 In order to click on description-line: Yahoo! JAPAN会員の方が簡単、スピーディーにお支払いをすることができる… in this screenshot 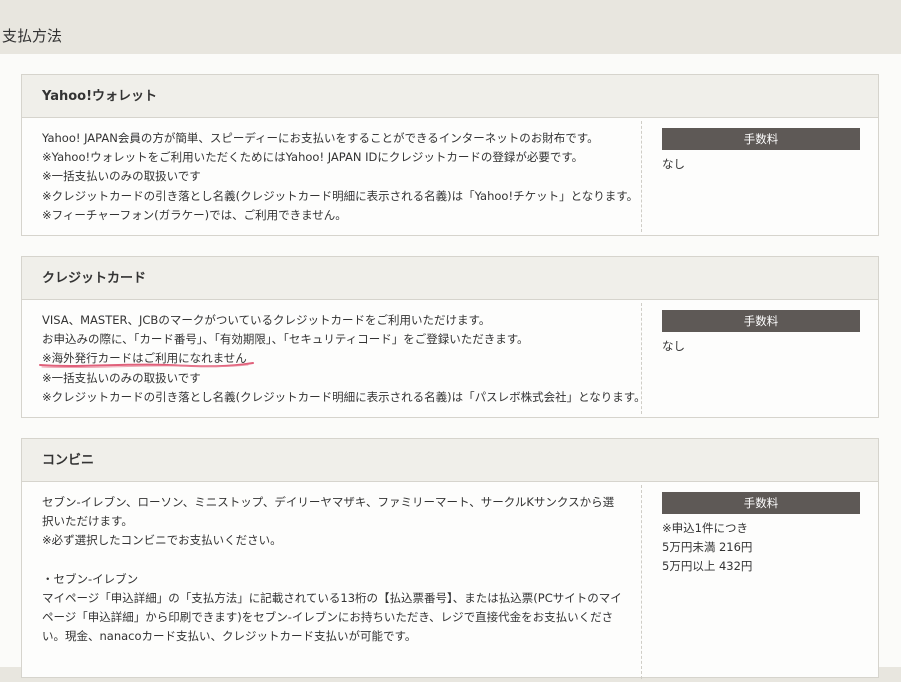, I will do `click(320, 138)`.